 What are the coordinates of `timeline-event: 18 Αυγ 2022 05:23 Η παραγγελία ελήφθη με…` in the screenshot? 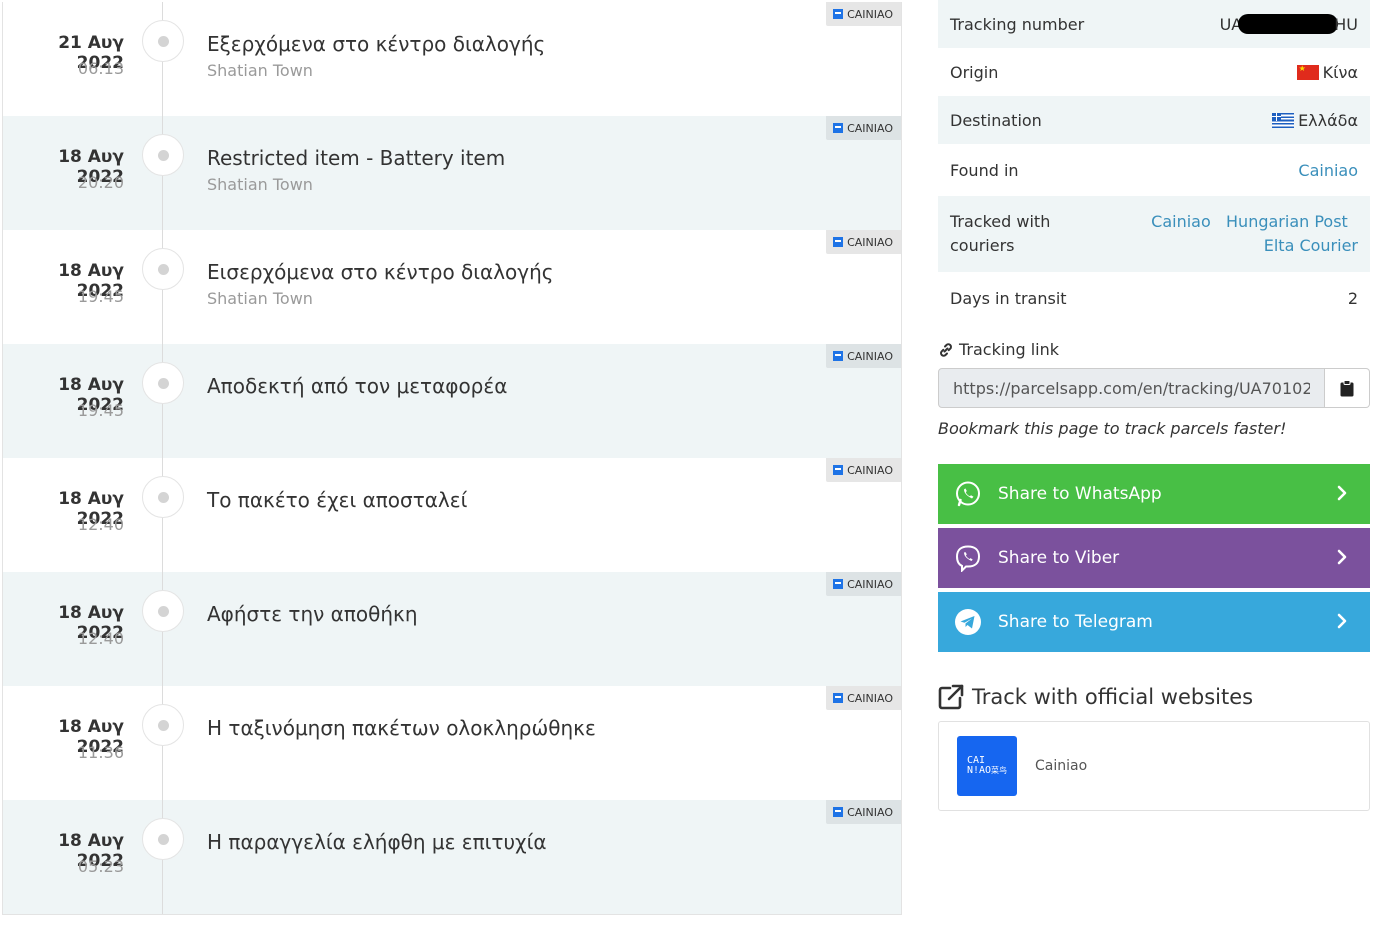 It's located at (452, 857).